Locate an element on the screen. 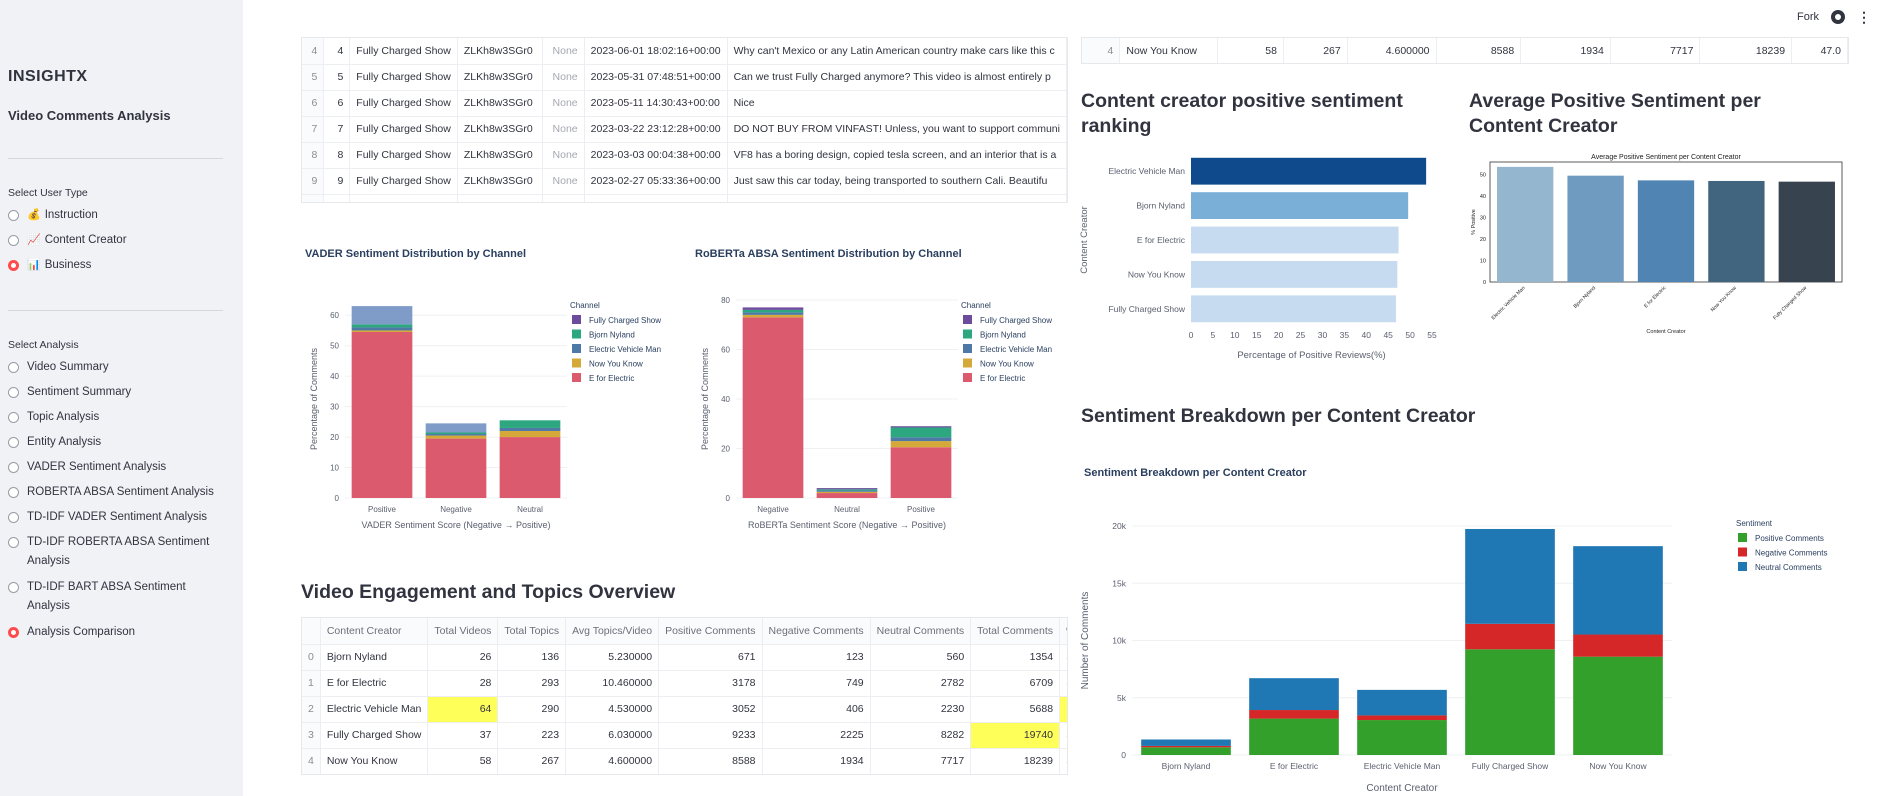 This screenshot has width=1891, height=796. table-cell: 2023-03-22 23:12:28+00:00 is located at coordinates (656, 129).